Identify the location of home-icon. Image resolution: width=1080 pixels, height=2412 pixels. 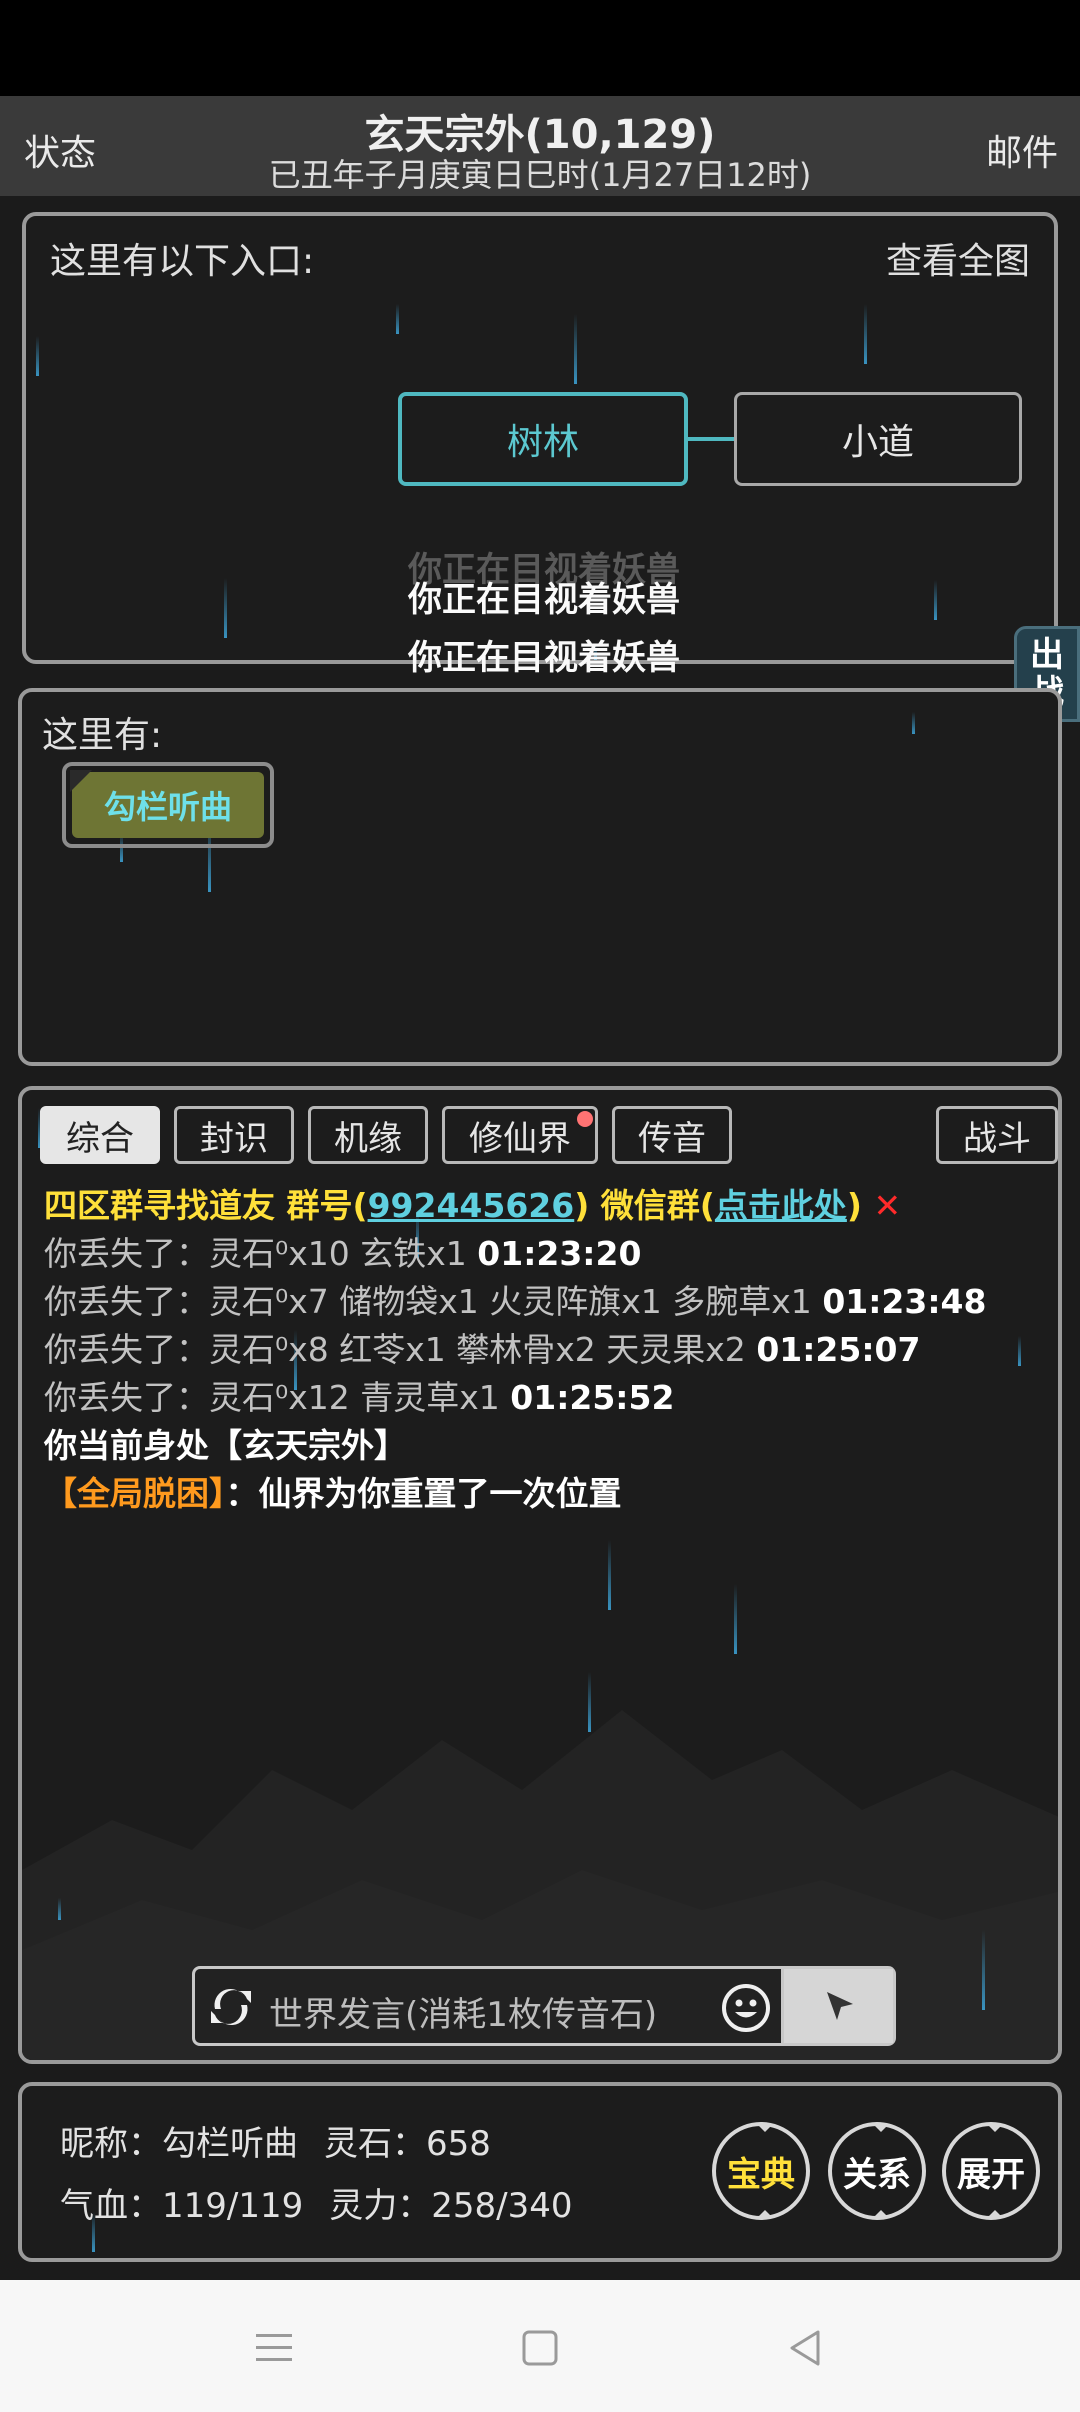
(540, 2348).